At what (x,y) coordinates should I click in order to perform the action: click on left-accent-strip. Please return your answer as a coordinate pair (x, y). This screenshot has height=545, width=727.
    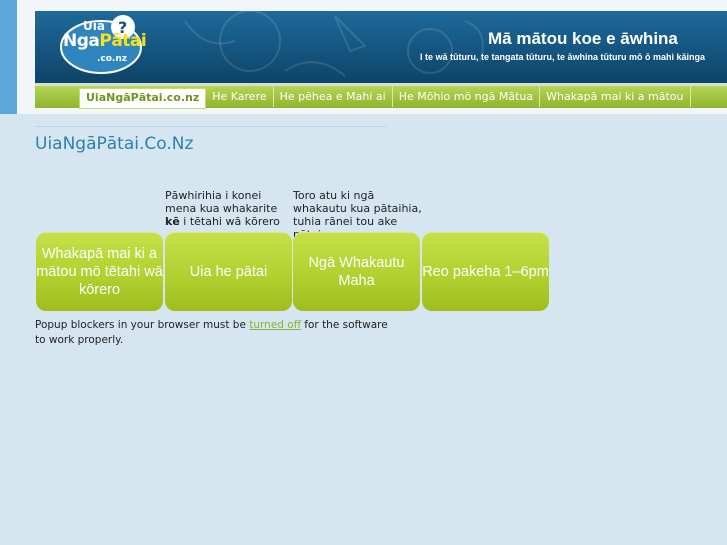
    Looking at the image, I should click on (8, 57).